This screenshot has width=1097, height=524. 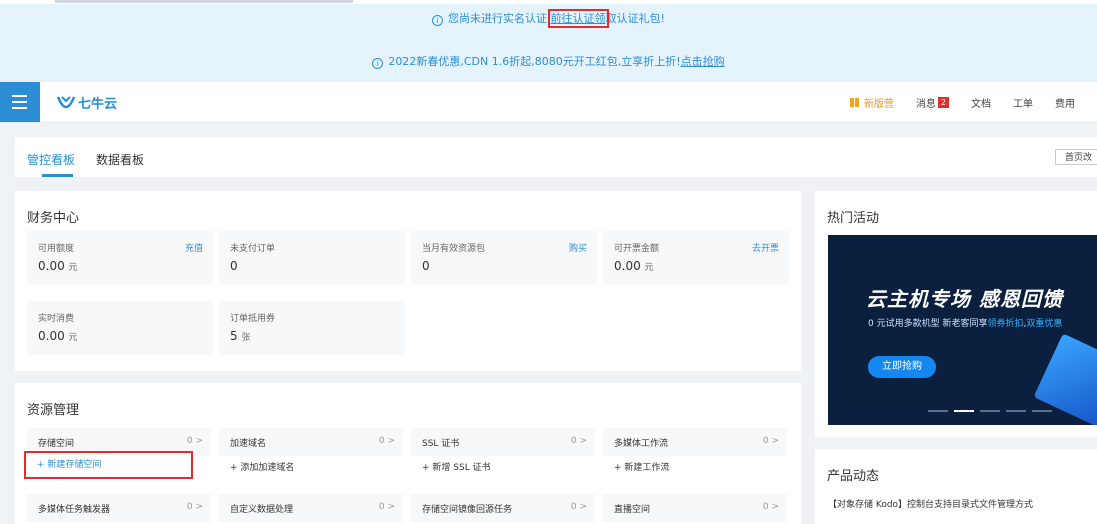 I want to click on cell-label: 可开票金额, so click(x=637, y=249).